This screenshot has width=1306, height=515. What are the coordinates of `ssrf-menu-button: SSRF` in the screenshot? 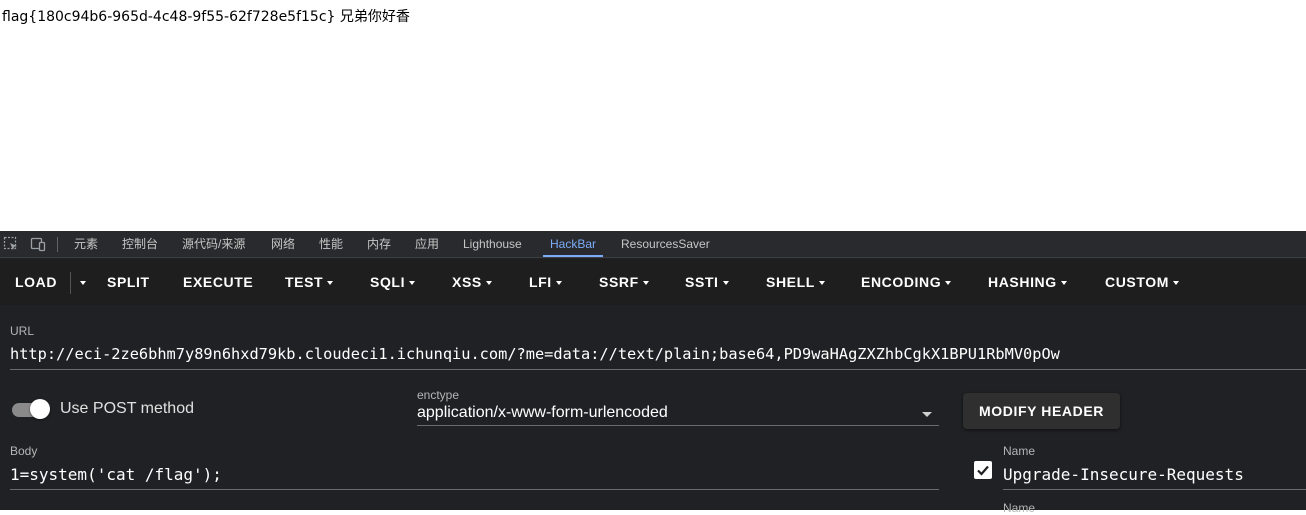 It's located at (624, 282).